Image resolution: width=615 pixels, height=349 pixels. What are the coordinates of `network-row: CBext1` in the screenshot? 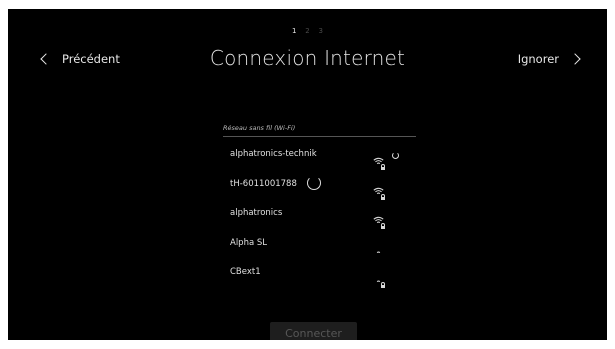 It's located at (319, 275).